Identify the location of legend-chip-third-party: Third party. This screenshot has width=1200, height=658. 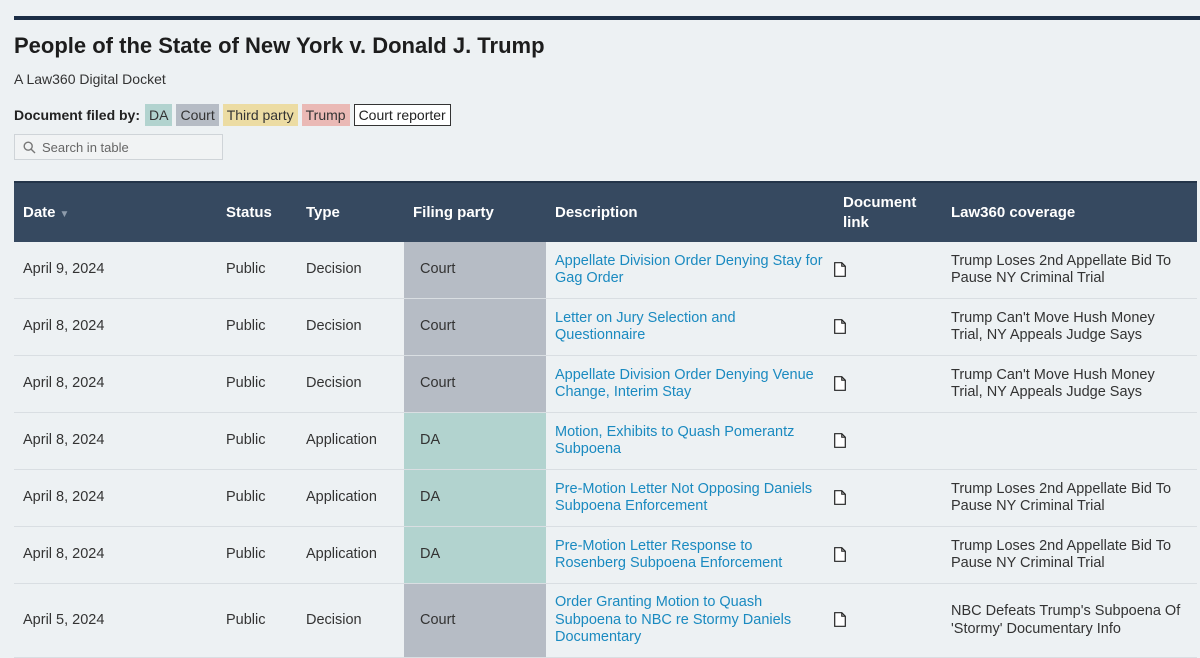
(260, 115).